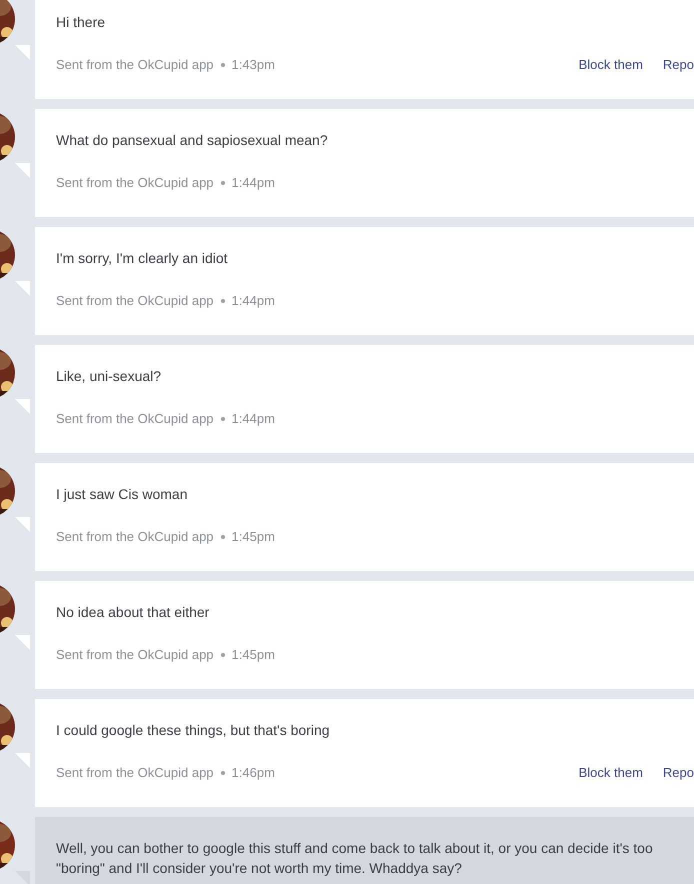  What do you see at coordinates (142, 258) in the screenshot?
I see `message-text: I'm sorry, I'm clearly an idiot` at bounding box center [142, 258].